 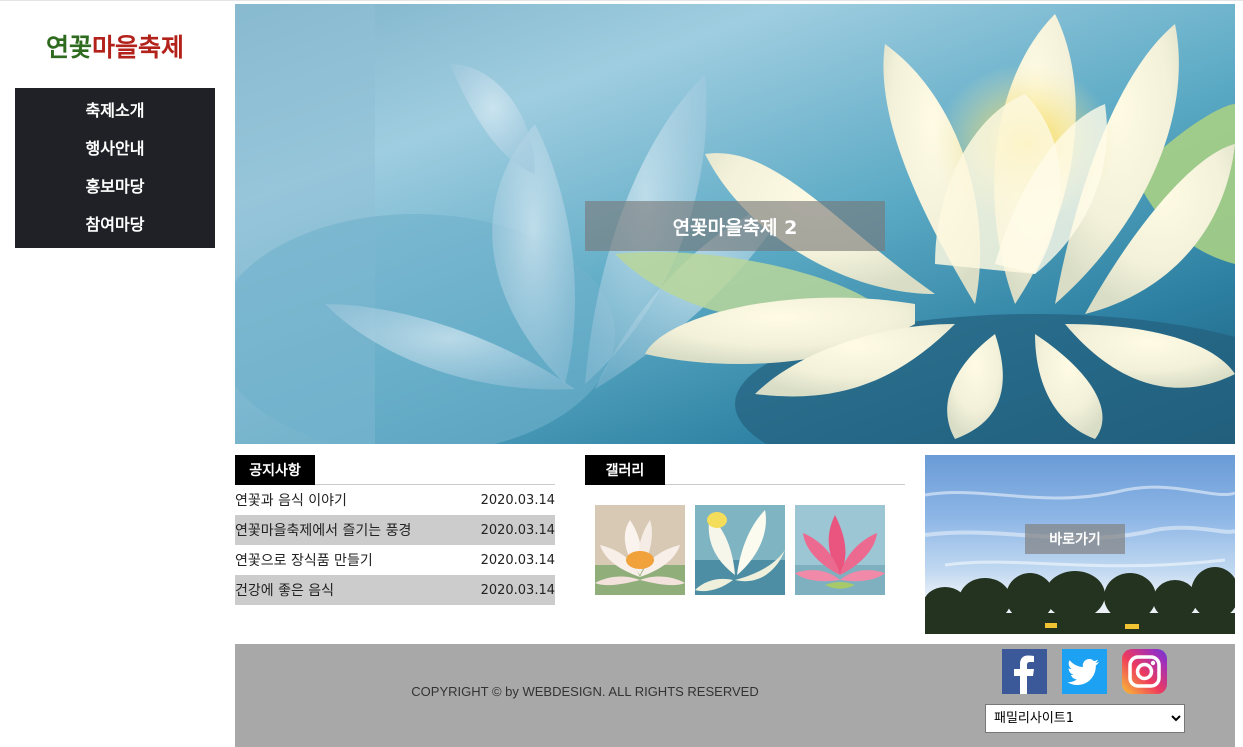 What do you see at coordinates (68, 47) in the screenshot?
I see `logo-part-1: 연꽃` at bounding box center [68, 47].